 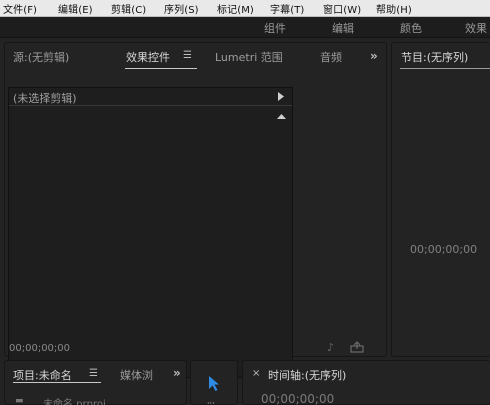 I want to click on tab-timeline: 时间轴:(无序列), so click(x=307, y=375).